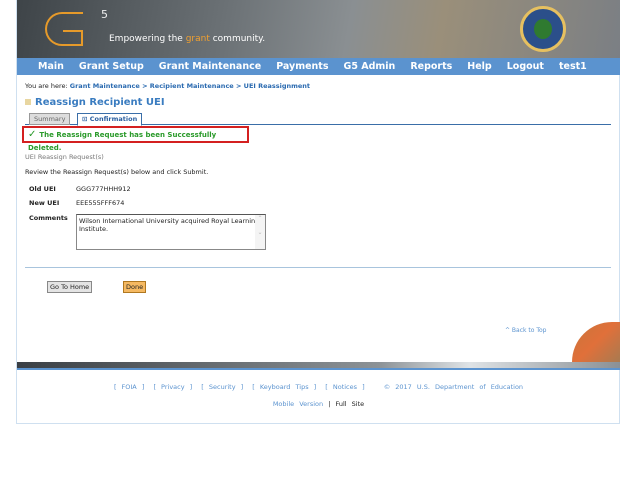  I want to click on new-uei-label: New UEI, so click(44, 203).